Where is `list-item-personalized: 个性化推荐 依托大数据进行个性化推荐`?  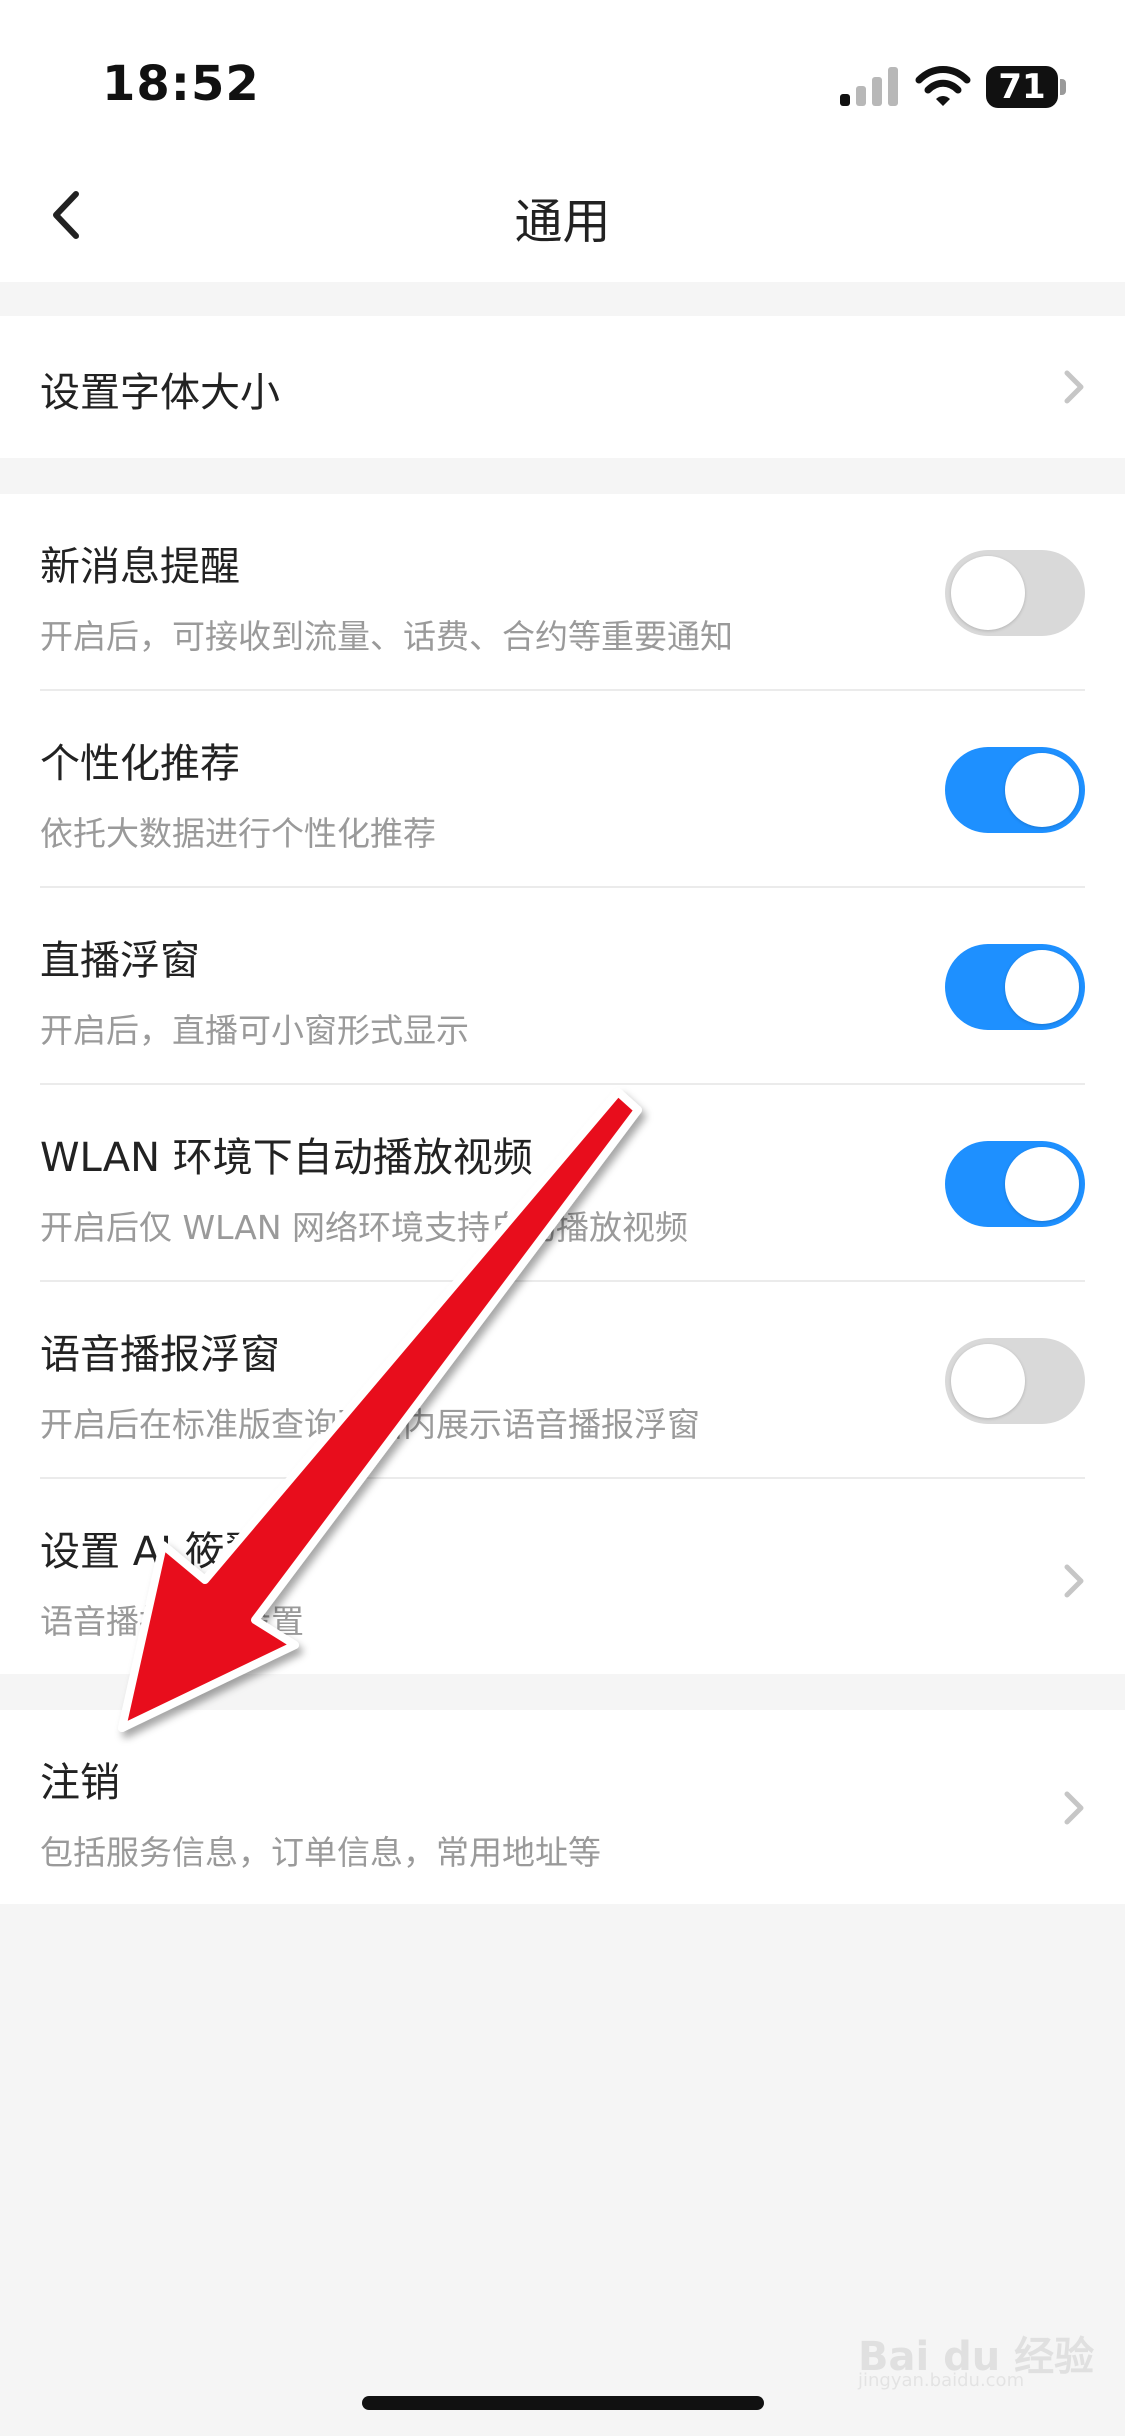 list-item-personalized: 个性化推荐 依托大数据进行个性化推荐 is located at coordinates (562, 789).